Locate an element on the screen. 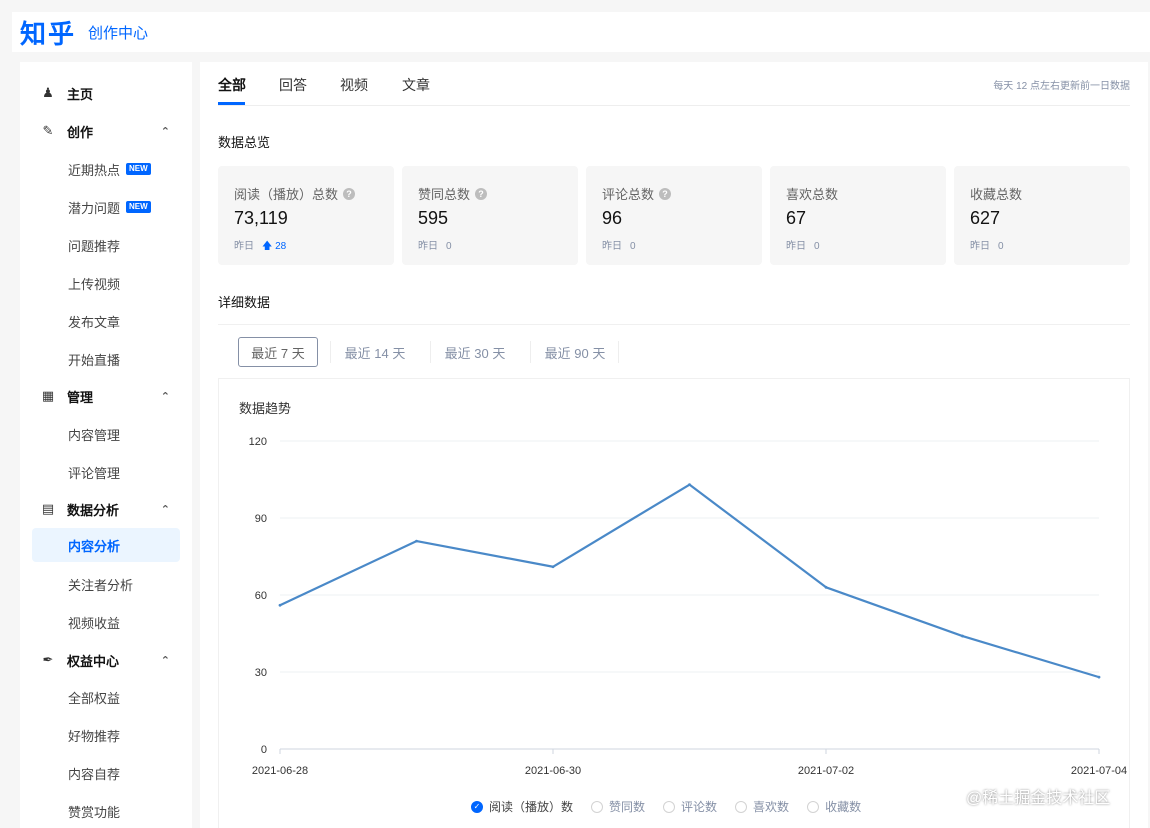  tab-all: 全部 is located at coordinates (232, 85).